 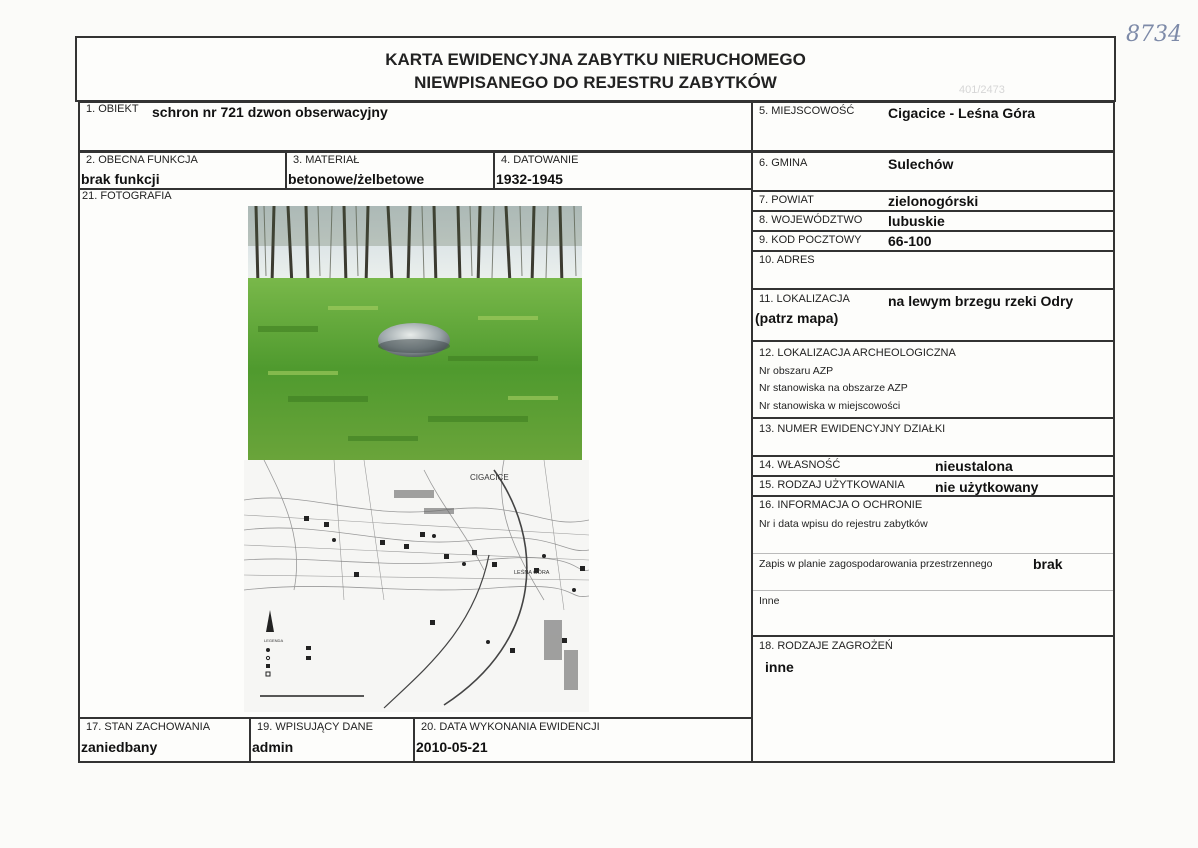 What do you see at coordinates (489, 477) in the screenshot?
I see `map-town-label: CIGACICE` at bounding box center [489, 477].